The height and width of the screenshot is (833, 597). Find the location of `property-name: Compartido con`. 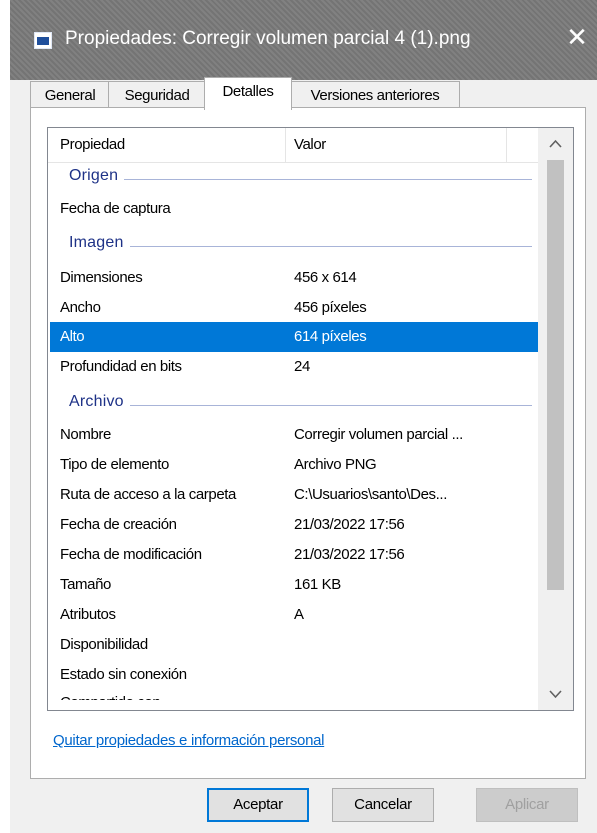

property-name: Compartido con is located at coordinates (110, 702).